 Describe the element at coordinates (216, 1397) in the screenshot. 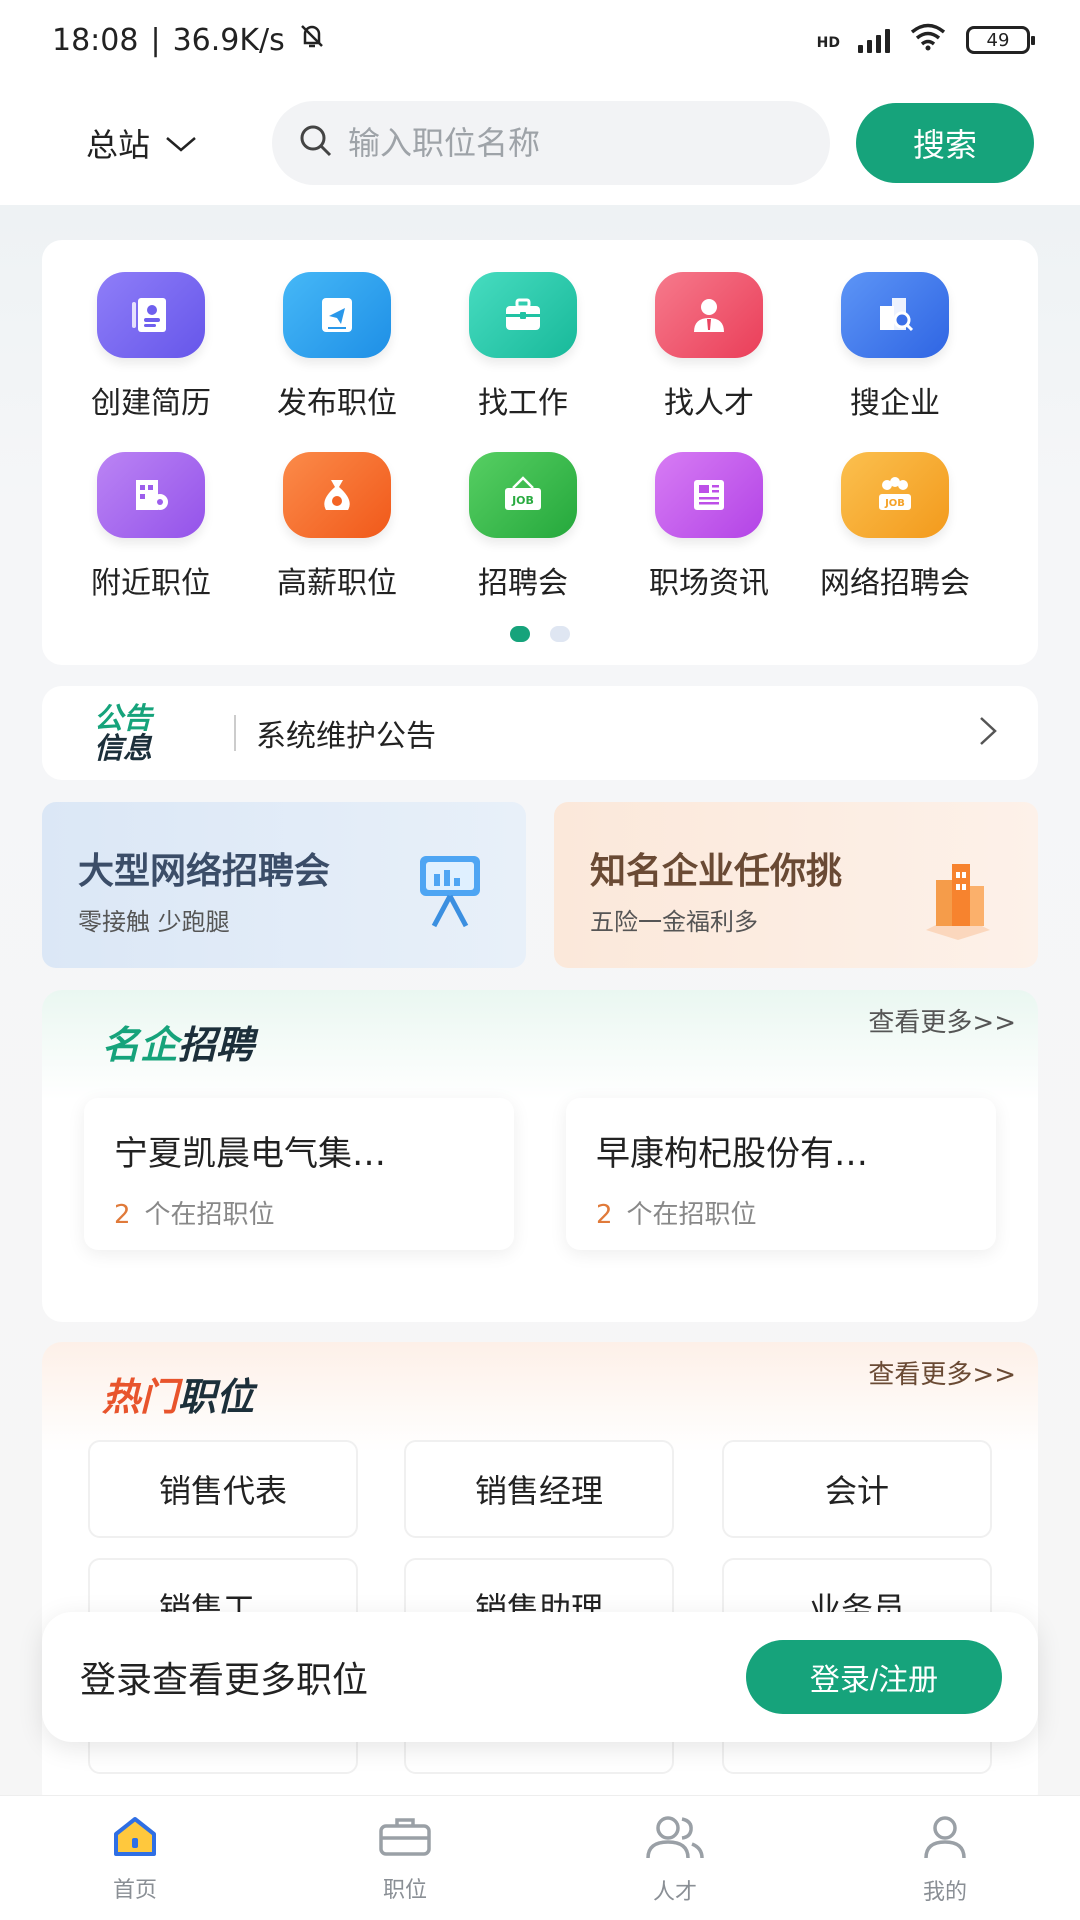

I see `title-part2: 职位` at that location.